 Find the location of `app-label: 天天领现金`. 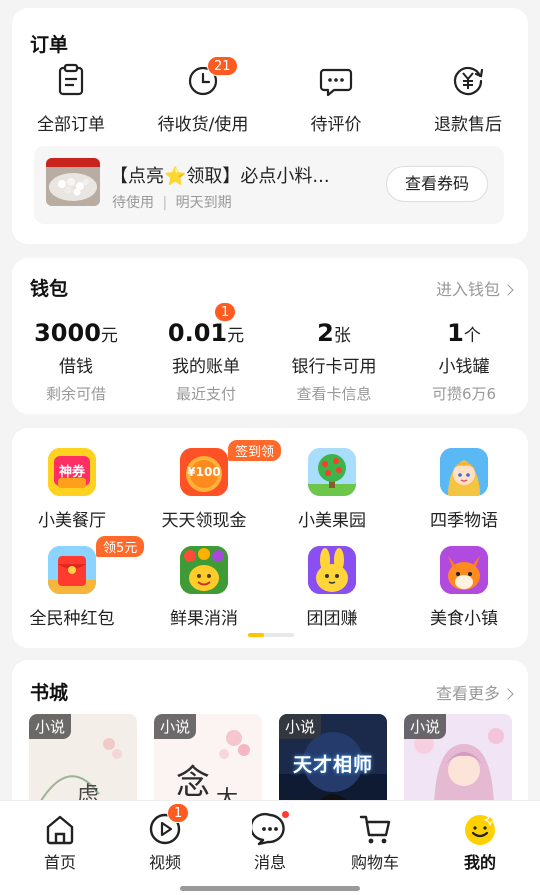

app-label: 天天领现金 is located at coordinates (204, 521).